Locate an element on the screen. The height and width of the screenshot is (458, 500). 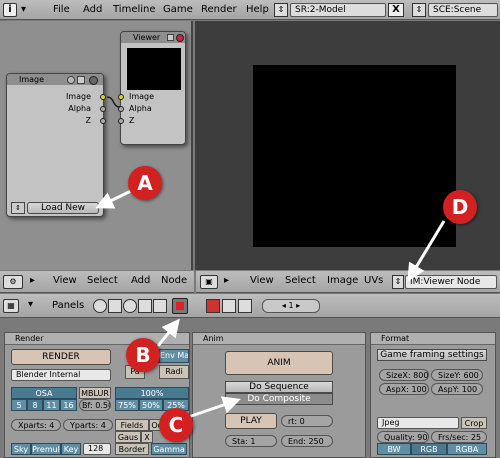
render-button: RENDER is located at coordinates (61, 357).